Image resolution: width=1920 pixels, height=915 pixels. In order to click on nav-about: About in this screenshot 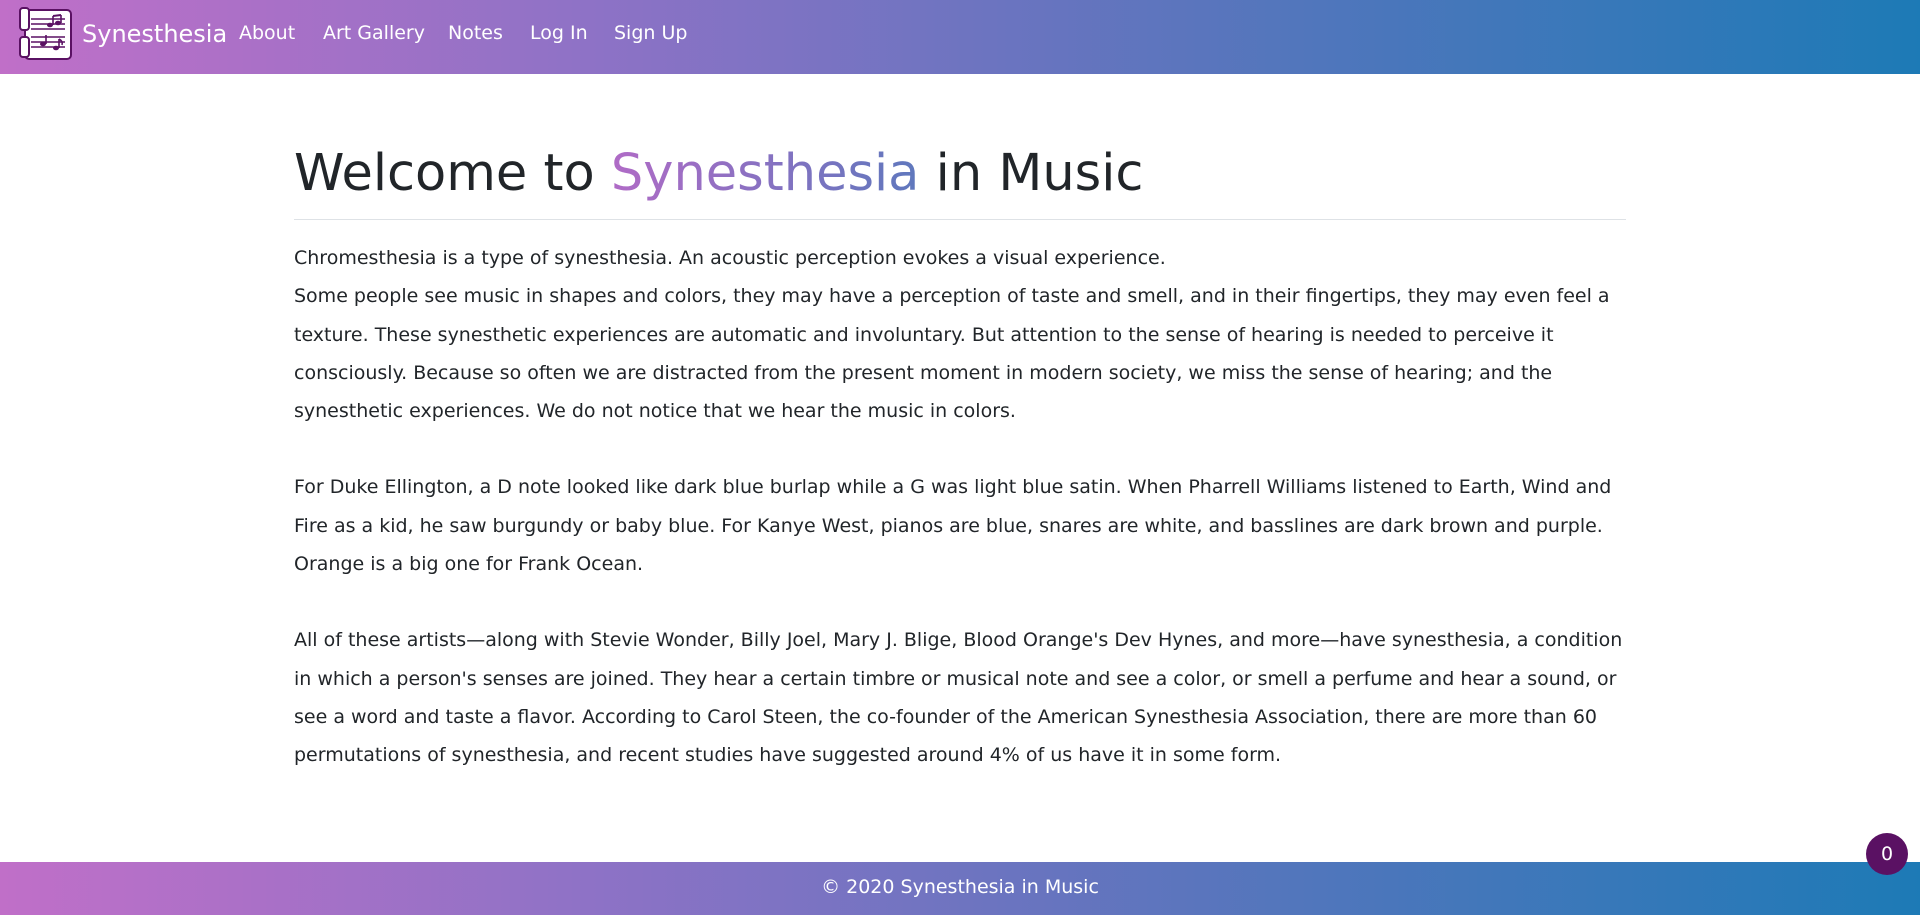, I will do `click(267, 33)`.